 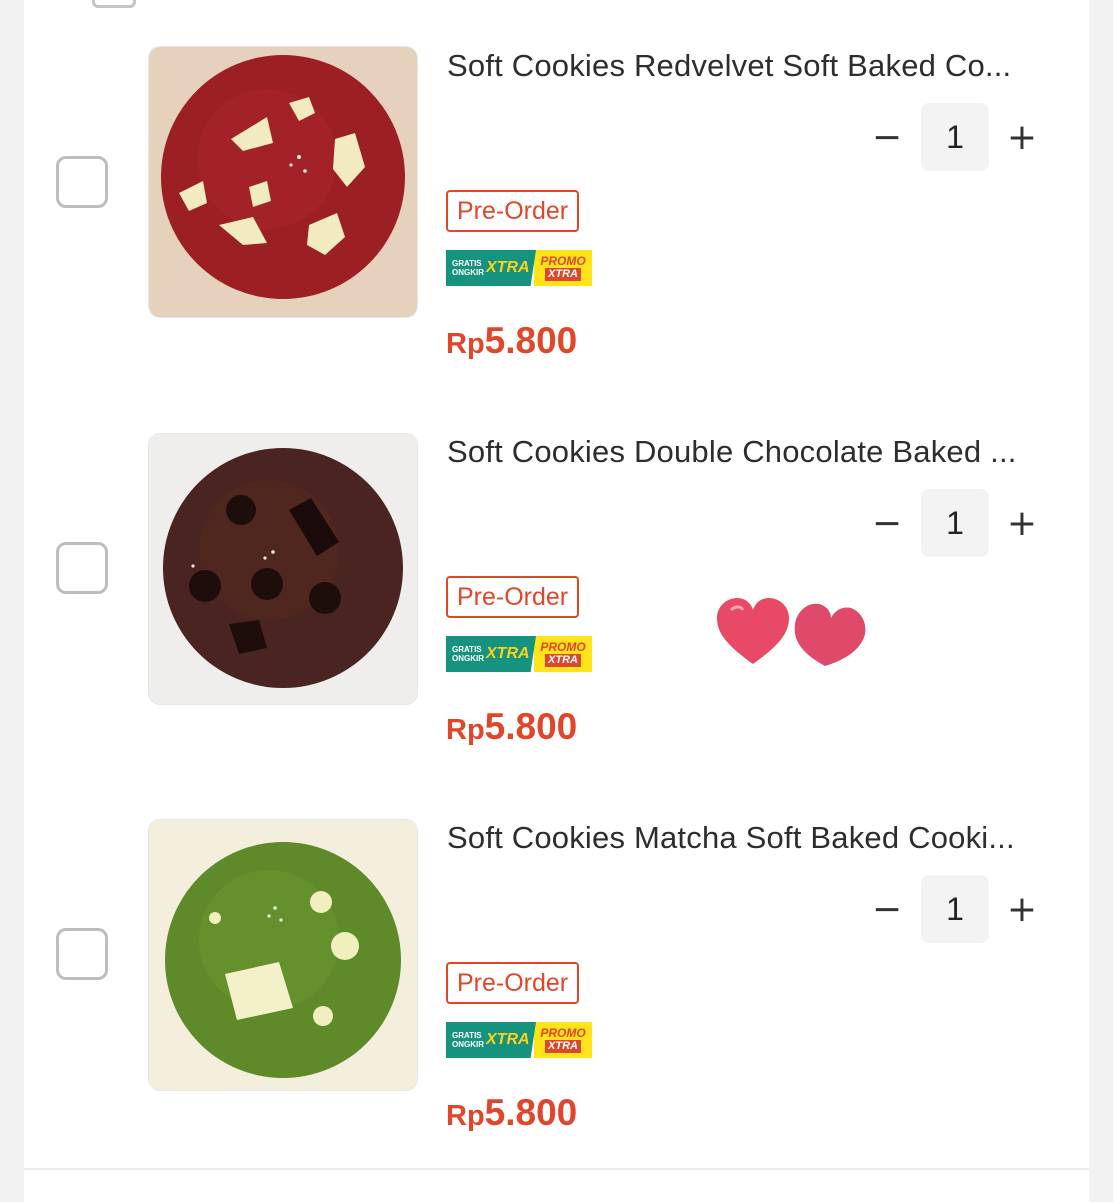 What do you see at coordinates (556, 1185) in the screenshot?
I see `cart-footer-divider` at bounding box center [556, 1185].